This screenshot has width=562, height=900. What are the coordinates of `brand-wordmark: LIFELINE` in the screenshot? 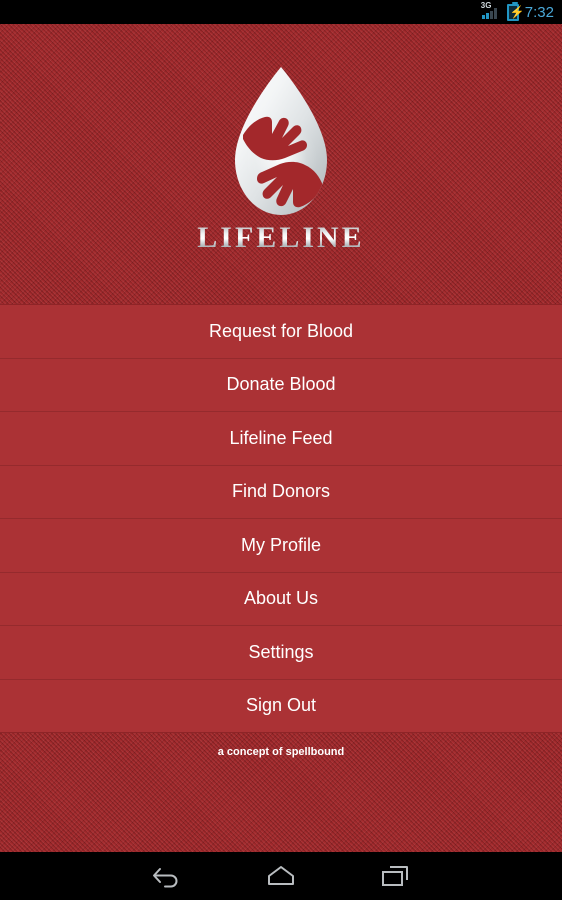 It's located at (281, 237).